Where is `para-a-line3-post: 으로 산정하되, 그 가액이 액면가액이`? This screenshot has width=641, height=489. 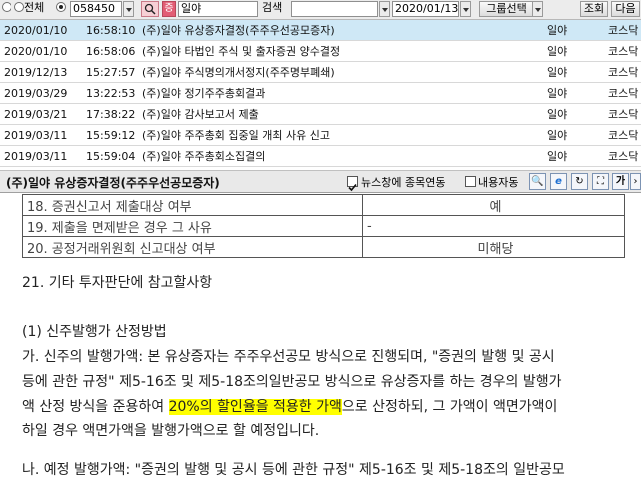 para-a-line3-post: 으로 산정하되, 그 가액이 액면가액이 is located at coordinates (449, 407).